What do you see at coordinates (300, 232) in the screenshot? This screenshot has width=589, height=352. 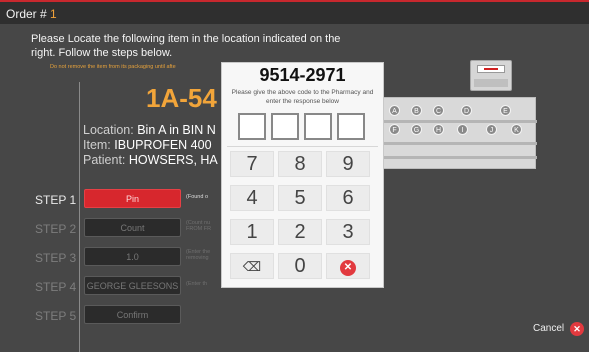 I see `key-2: 2` at bounding box center [300, 232].